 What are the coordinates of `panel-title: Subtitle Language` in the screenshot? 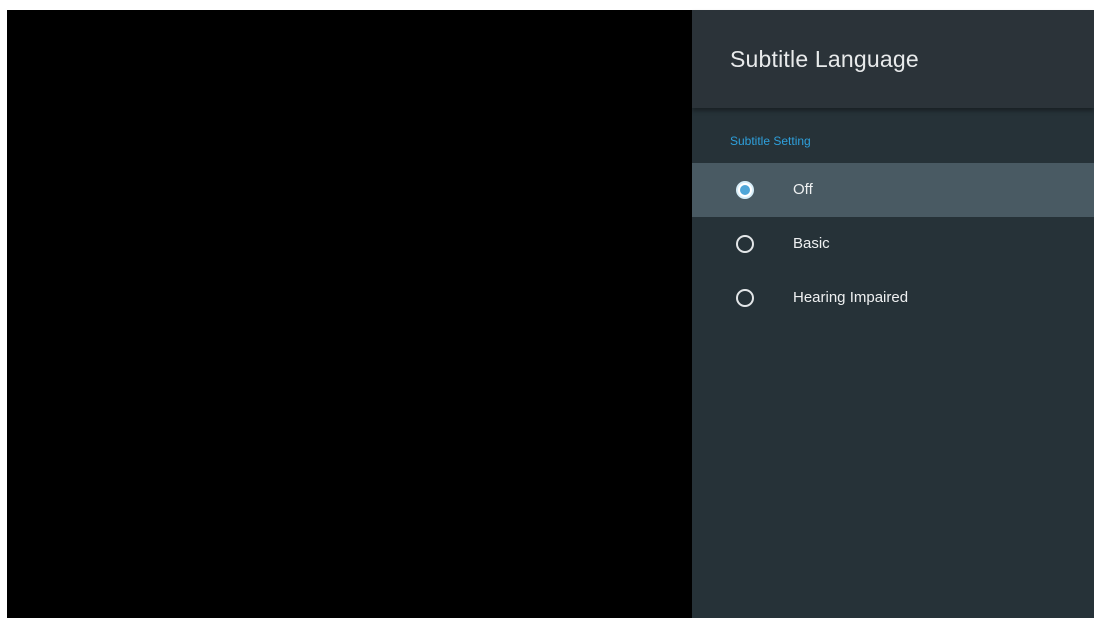 It's located at (824, 59).